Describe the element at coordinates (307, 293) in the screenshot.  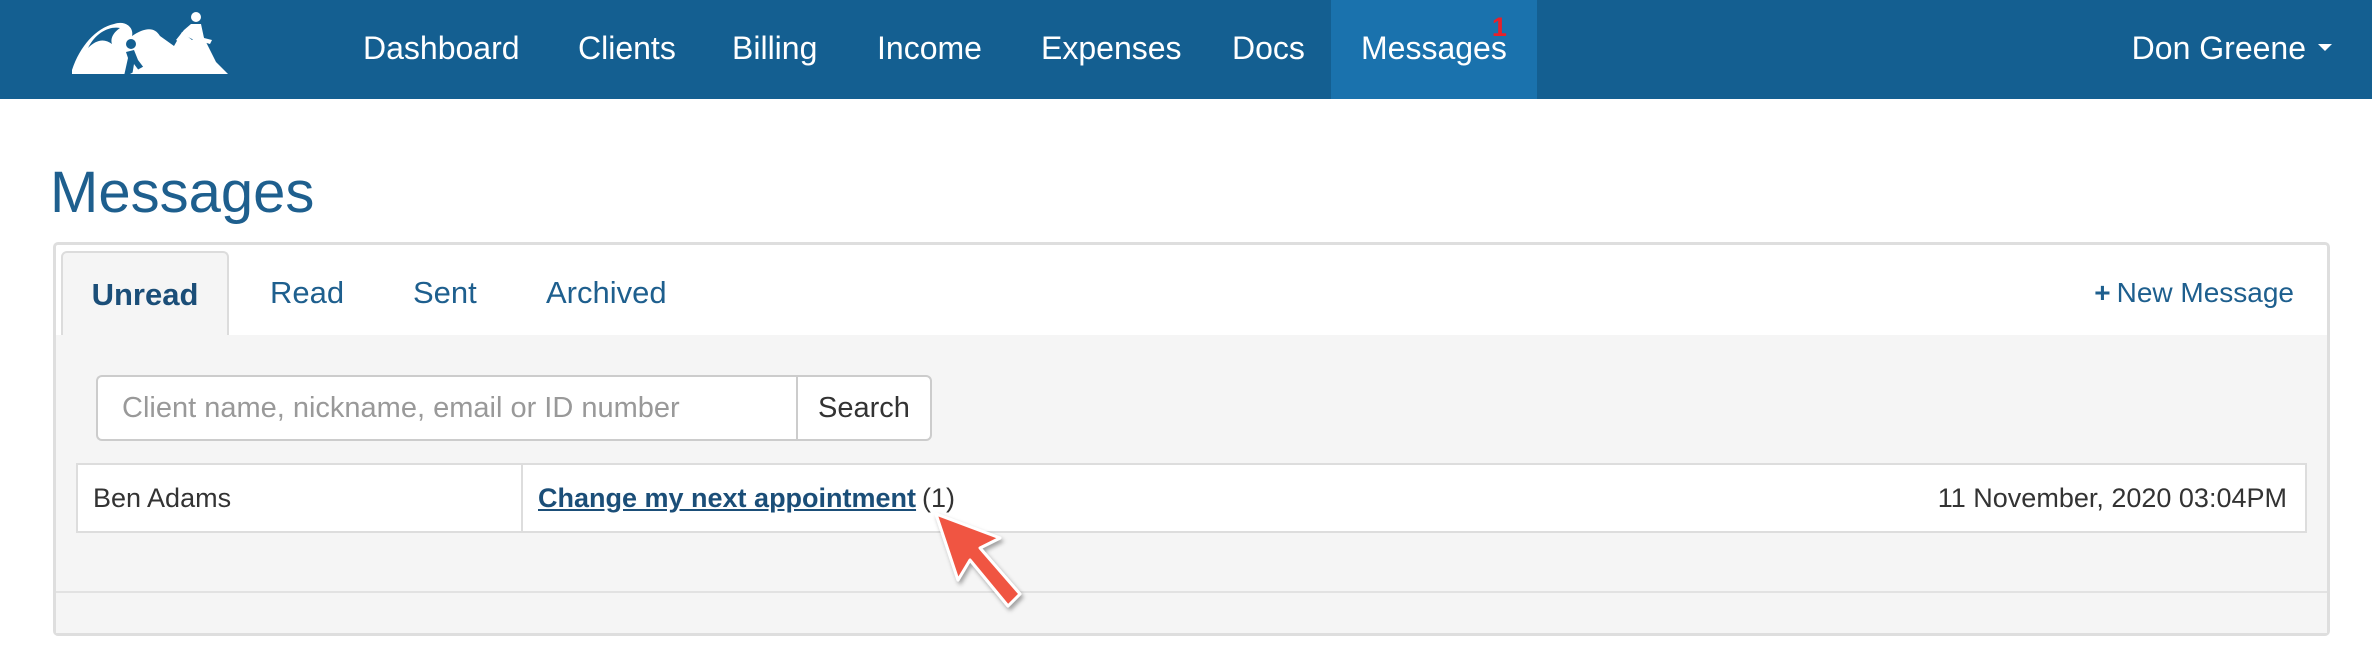
I see `tab-read: Read` at that location.